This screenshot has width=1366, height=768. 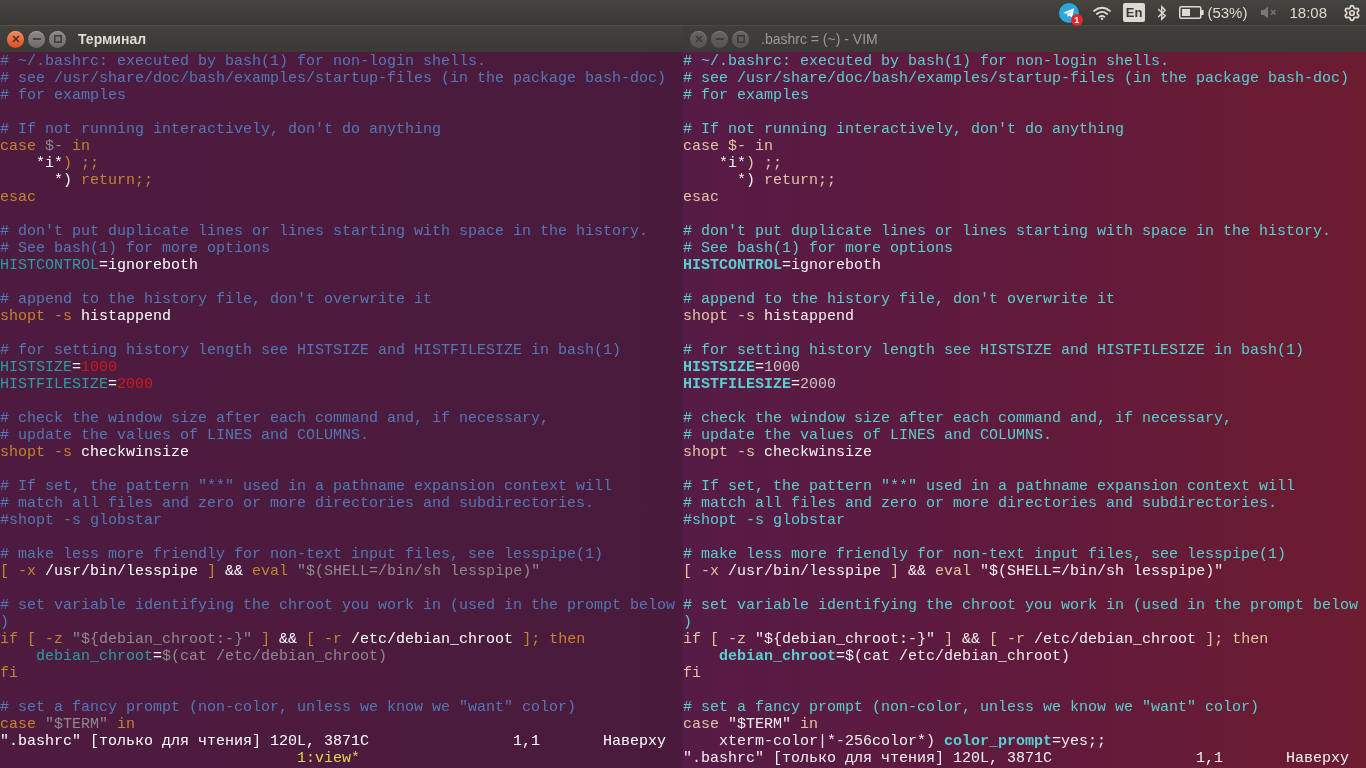 I want to click on battery-icon, so click(x=1192, y=12).